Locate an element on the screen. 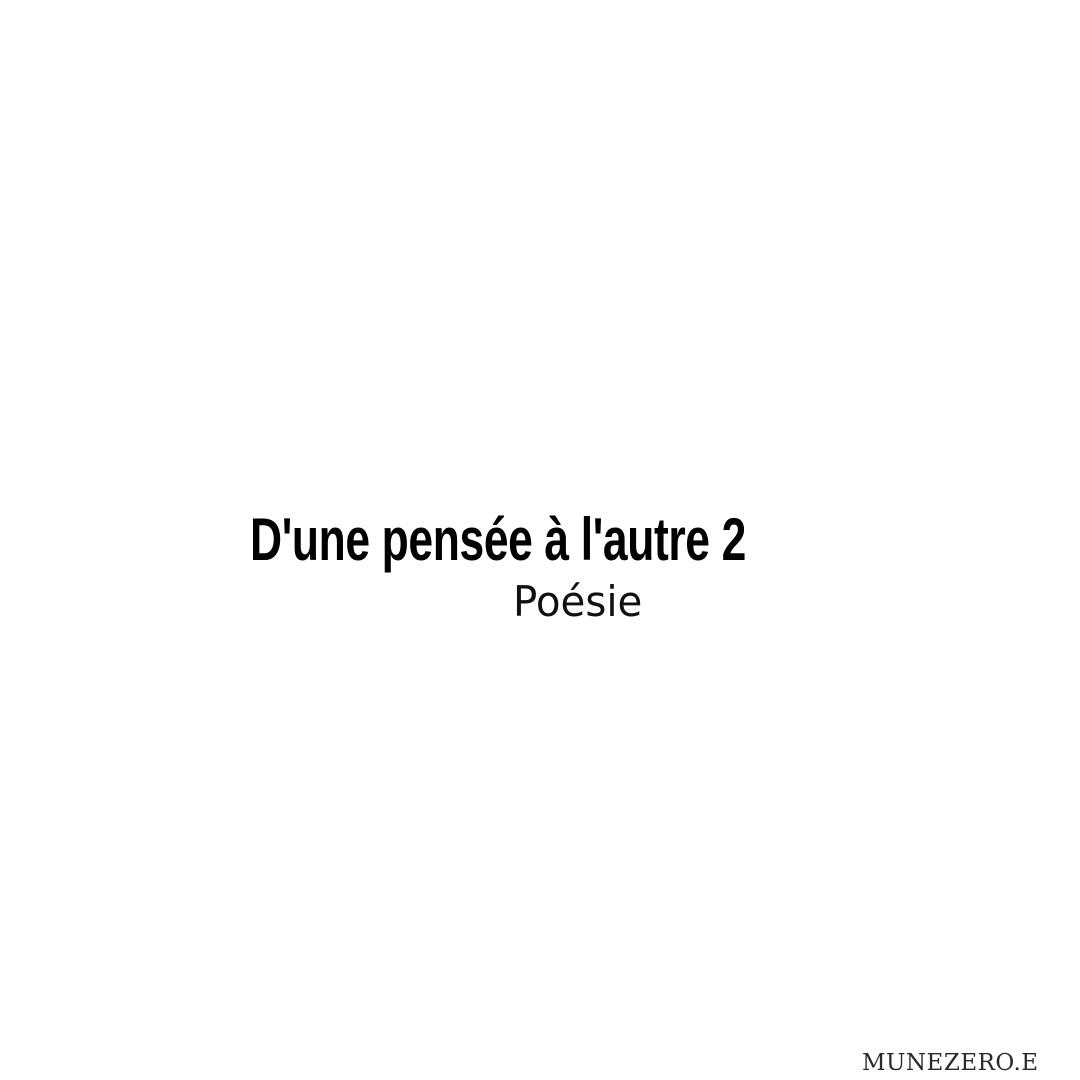  cover-subtitle: Poésie is located at coordinates (578, 601).